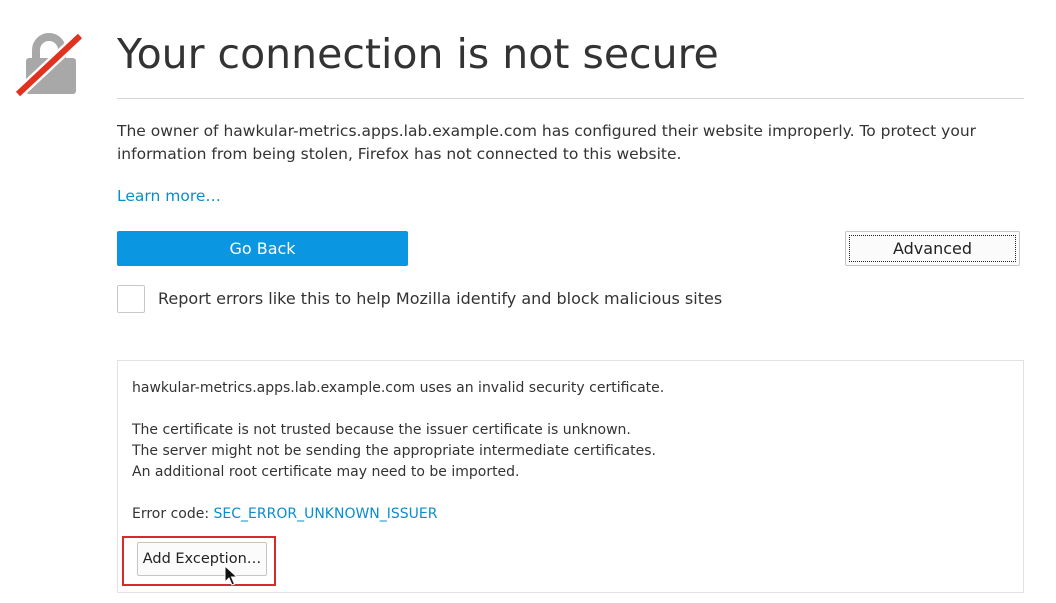 Image resolution: width=1056 pixels, height=603 pixels. I want to click on error-code-line: Error code: SEC_ERROR_UNKNOWN_ISSUER, so click(285, 514).